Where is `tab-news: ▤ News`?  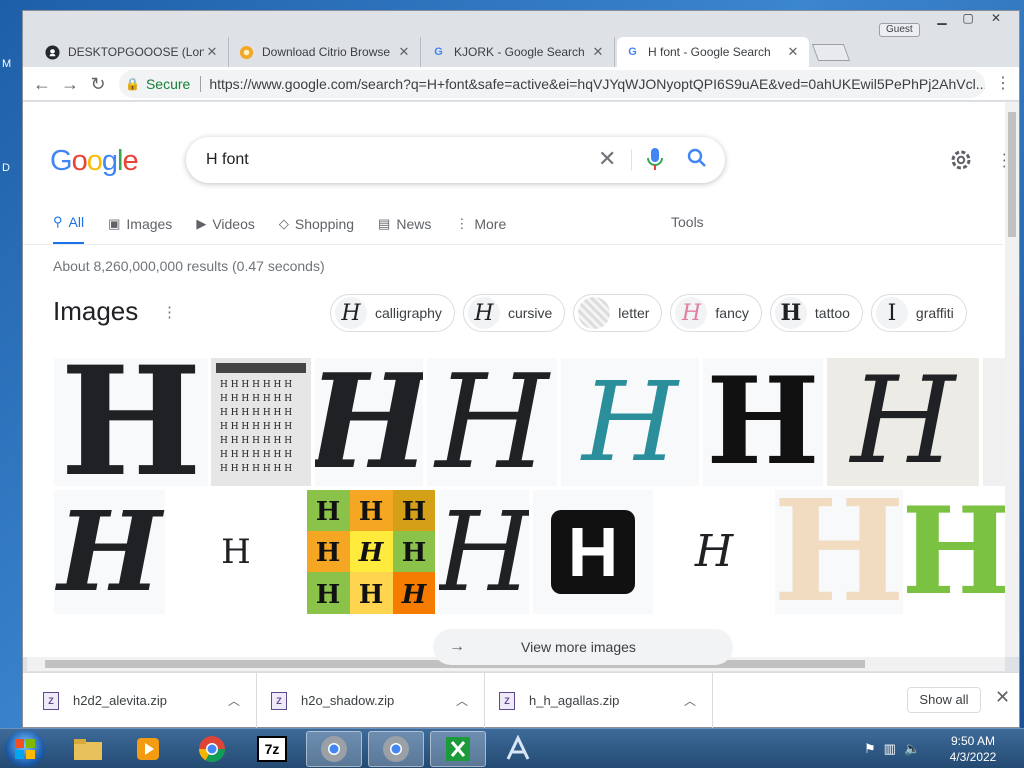
tab-news: ▤ News is located at coordinates (404, 229).